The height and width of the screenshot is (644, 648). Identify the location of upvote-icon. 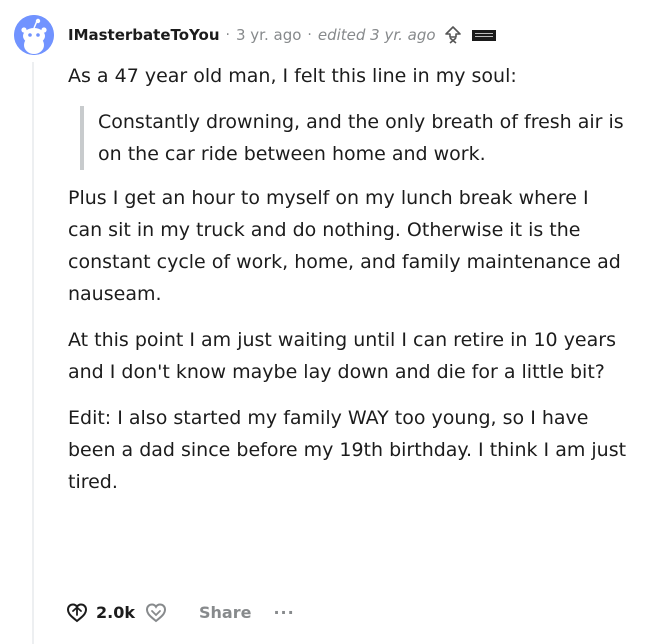
(77, 612).